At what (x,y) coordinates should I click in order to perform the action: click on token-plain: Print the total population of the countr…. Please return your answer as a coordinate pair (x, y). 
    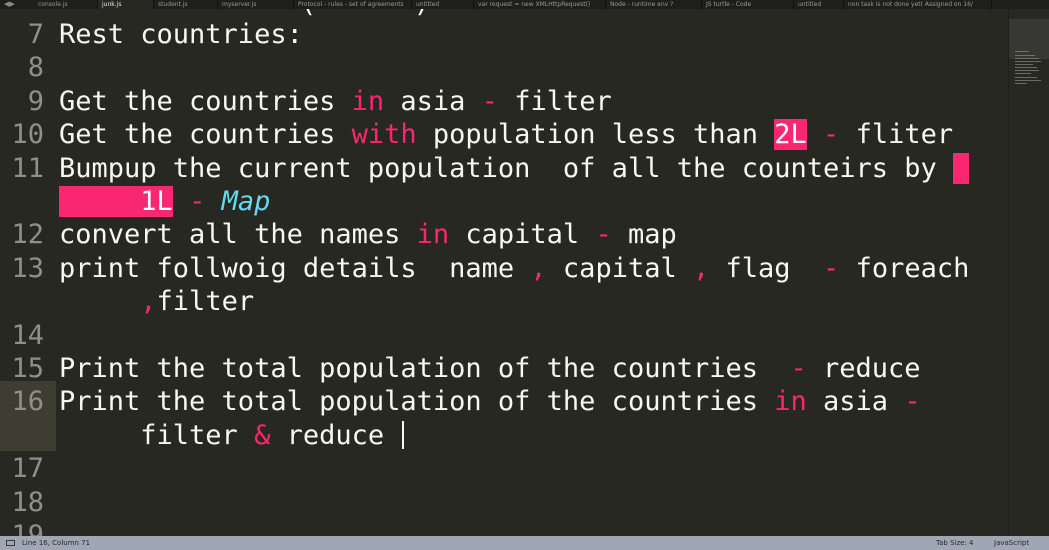
    Looking at the image, I should click on (425, 368).